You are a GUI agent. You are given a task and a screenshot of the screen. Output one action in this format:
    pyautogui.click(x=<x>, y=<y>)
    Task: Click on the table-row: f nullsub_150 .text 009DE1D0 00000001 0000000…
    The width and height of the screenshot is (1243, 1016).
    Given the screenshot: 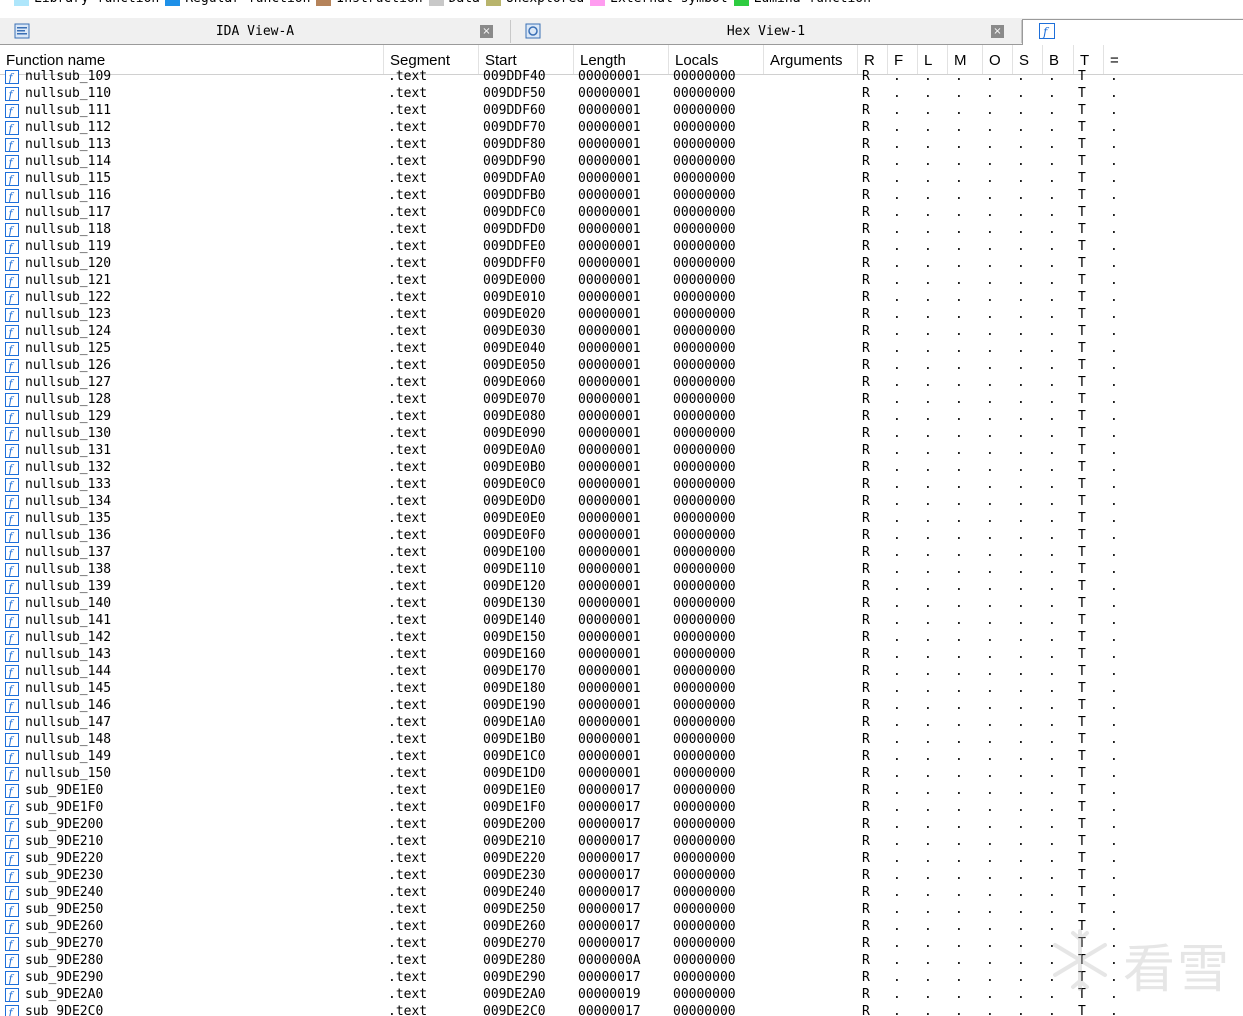 What is the action you would take?
    pyautogui.click(x=621, y=773)
    